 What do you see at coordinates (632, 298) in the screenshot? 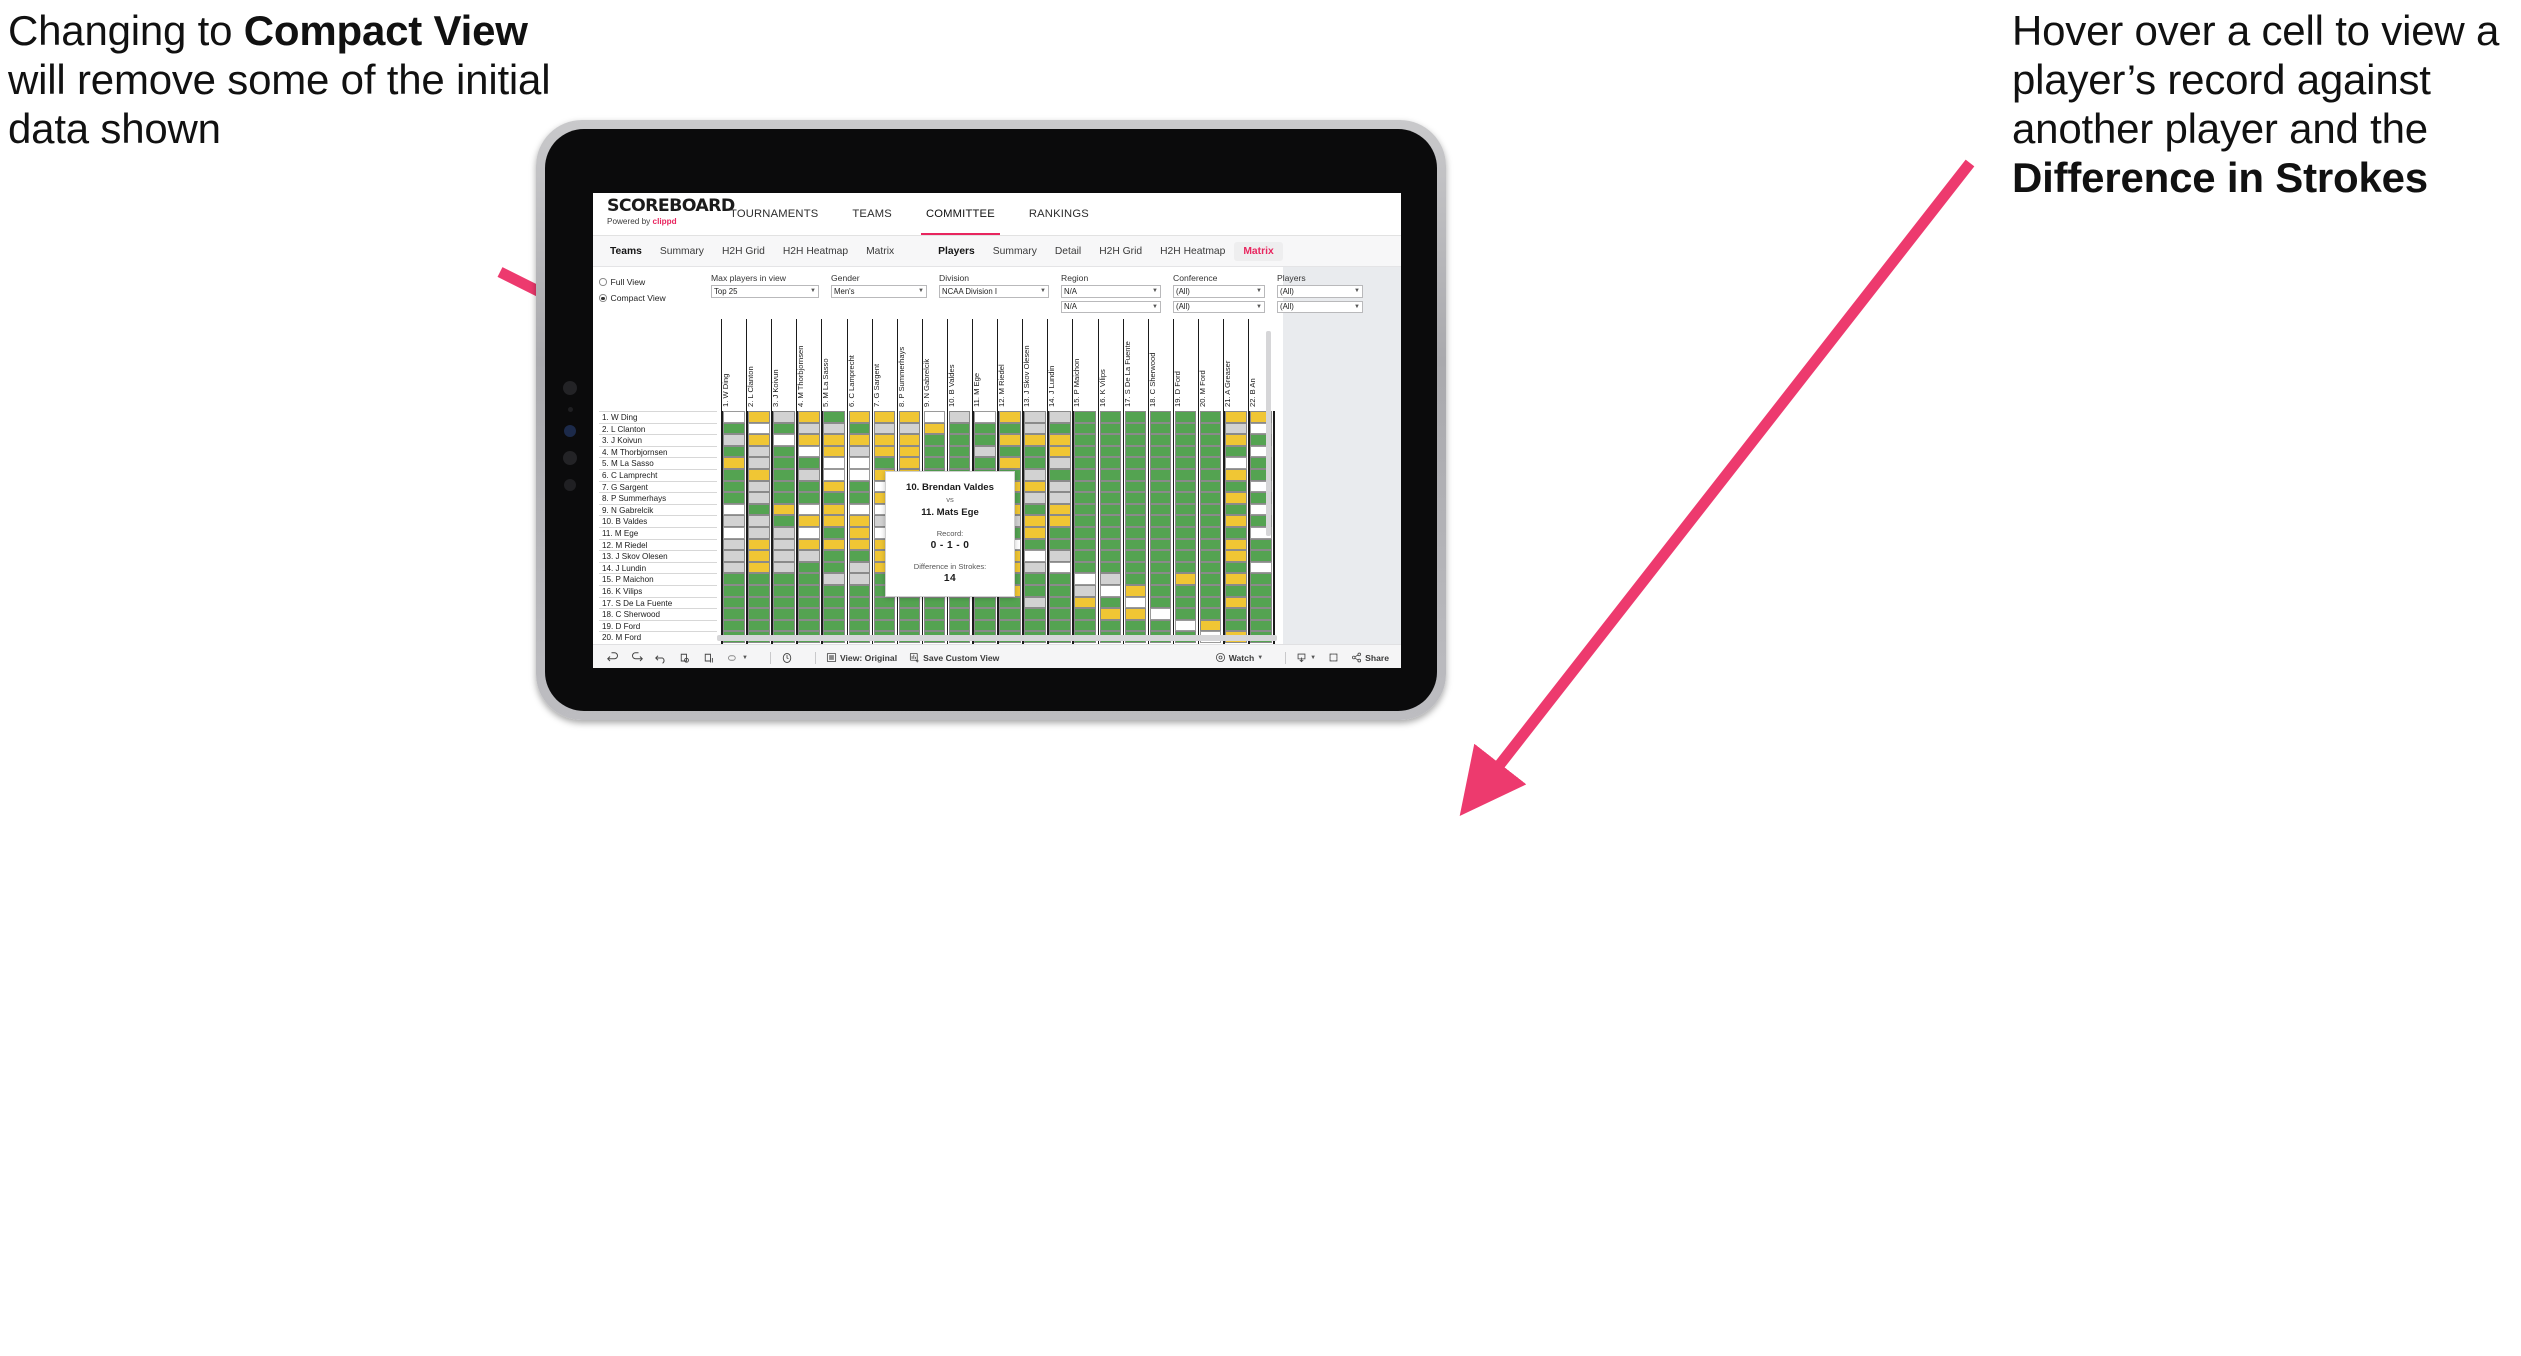
I see `view-mode-option-compact-view: Compact View` at bounding box center [632, 298].